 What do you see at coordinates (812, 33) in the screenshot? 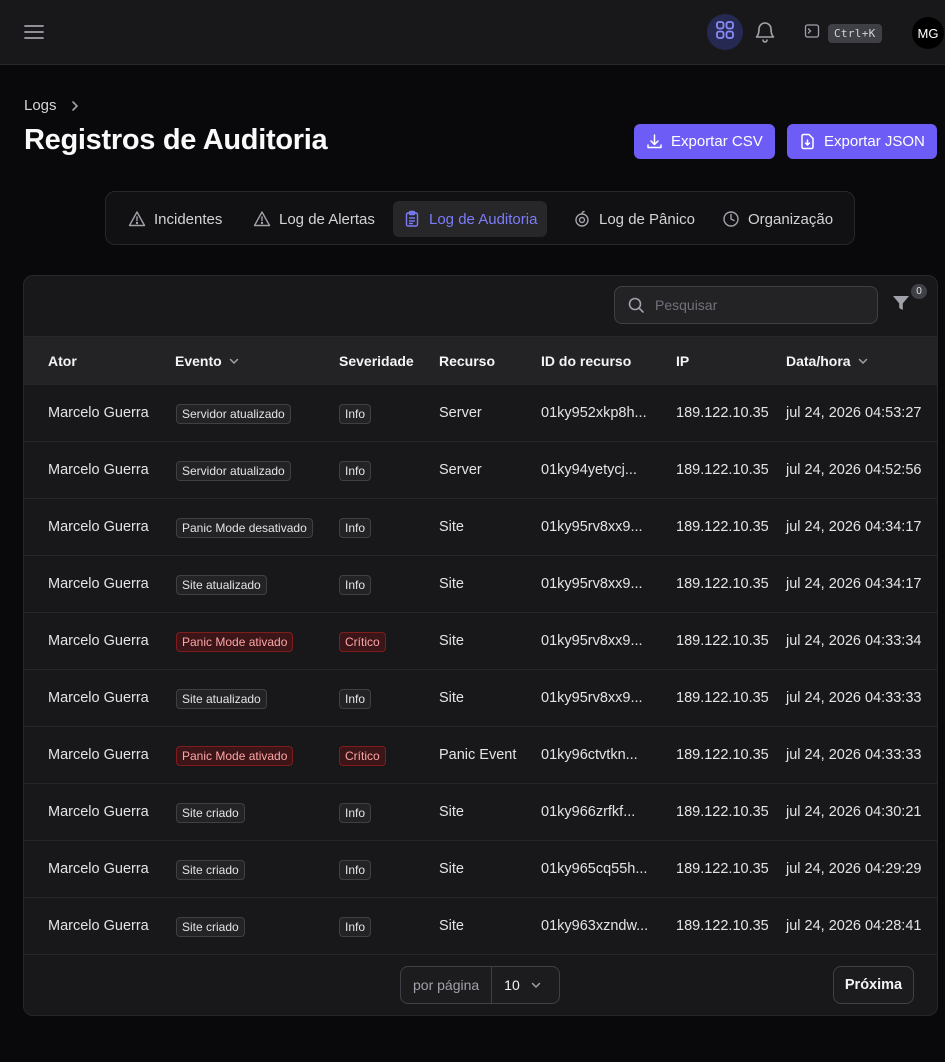
I see `terminal-icon` at bounding box center [812, 33].